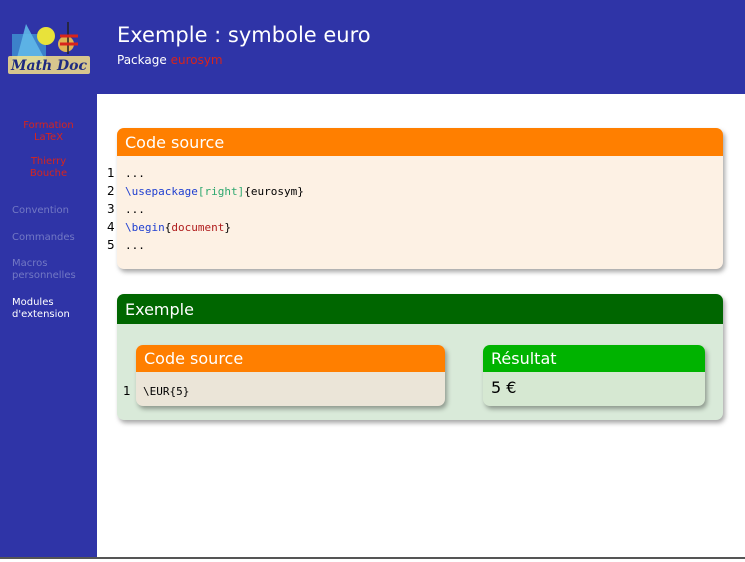 The width and height of the screenshot is (745, 562). I want to click on frame-title: Exemple : symbole euro, so click(244, 35).